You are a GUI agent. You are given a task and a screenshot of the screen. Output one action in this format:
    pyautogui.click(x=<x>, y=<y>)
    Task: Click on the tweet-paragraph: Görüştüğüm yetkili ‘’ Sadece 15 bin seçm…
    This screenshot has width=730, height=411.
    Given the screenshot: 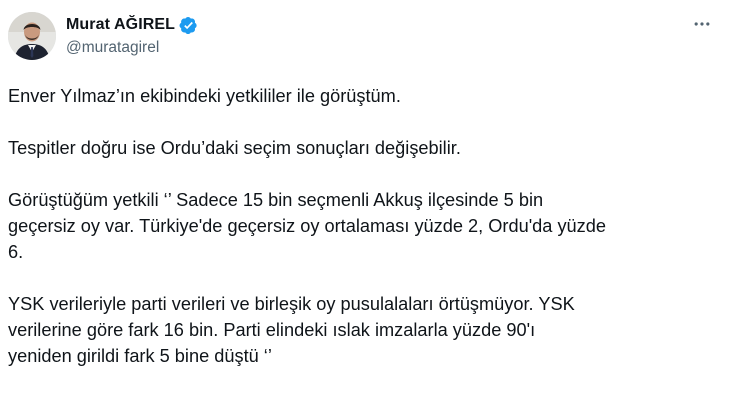 What is the action you would take?
    pyautogui.click(x=307, y=226)
    